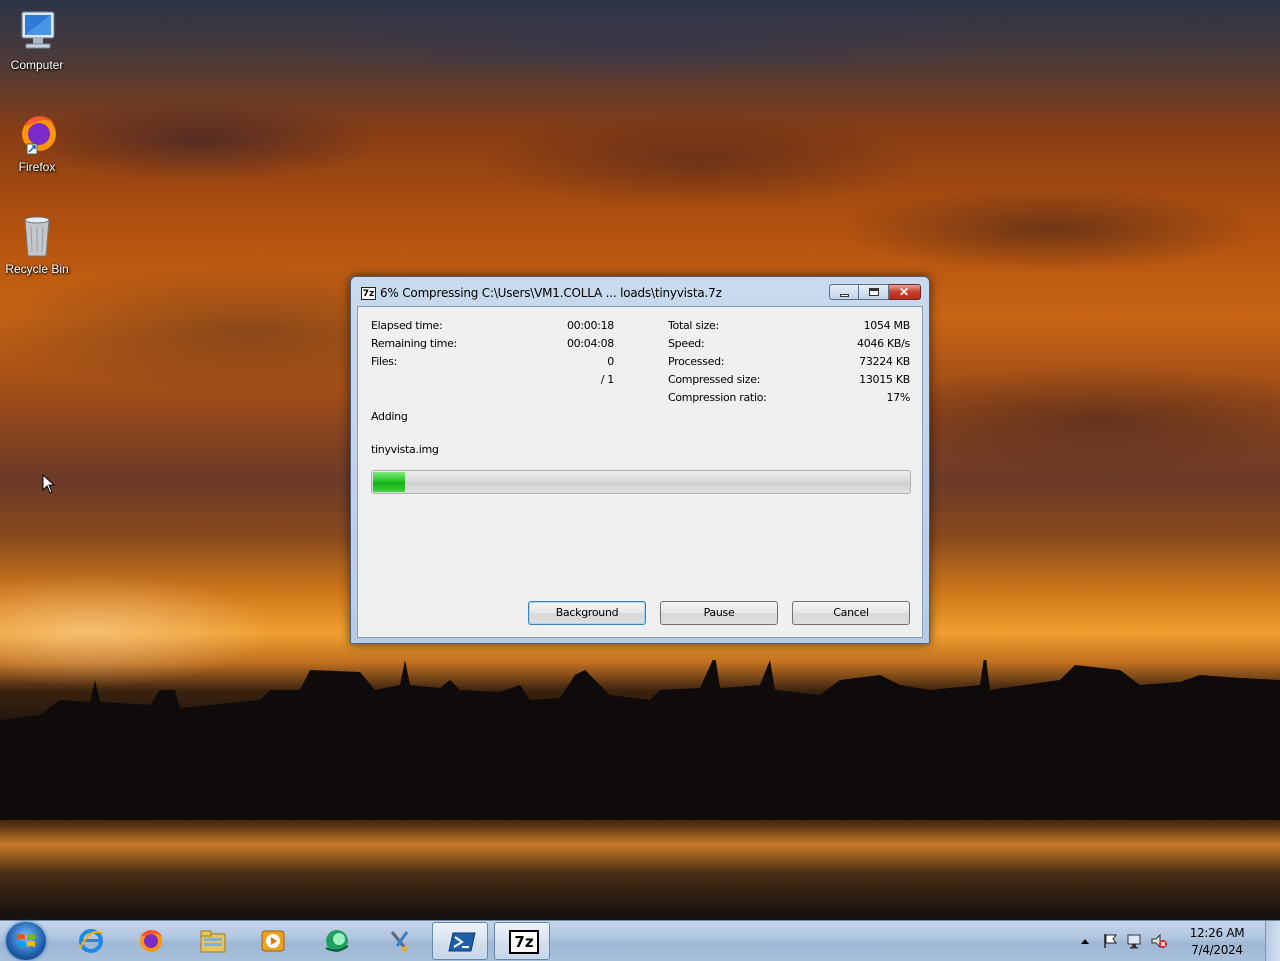 The image size is (1280, 961). Describe the element at coordinates (407, 325) in the screenshot. I see `elapsed-time-label: Elapsed time:` at that location.